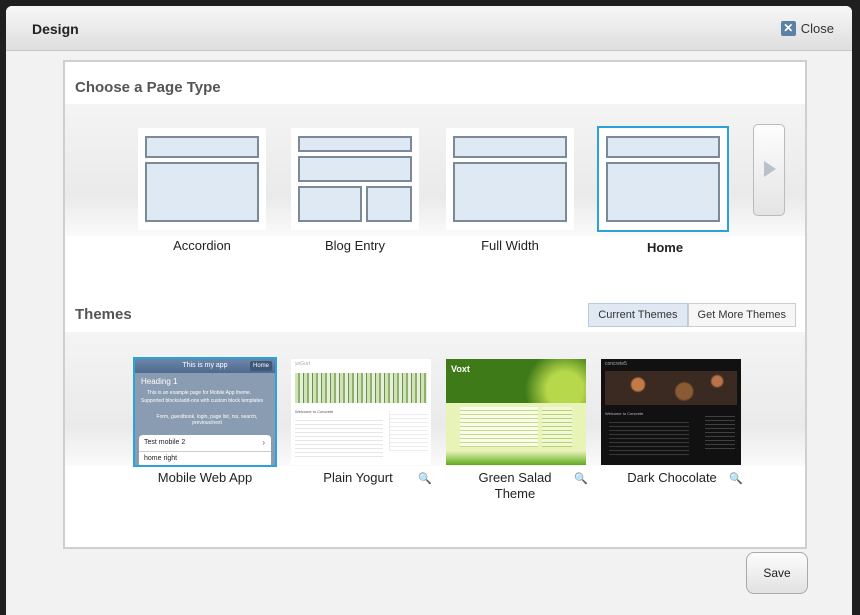 The width and height of the screenshot is (860, 615). I want to click on tab-get-more-themes: Get More Themes, so click(741, 315).